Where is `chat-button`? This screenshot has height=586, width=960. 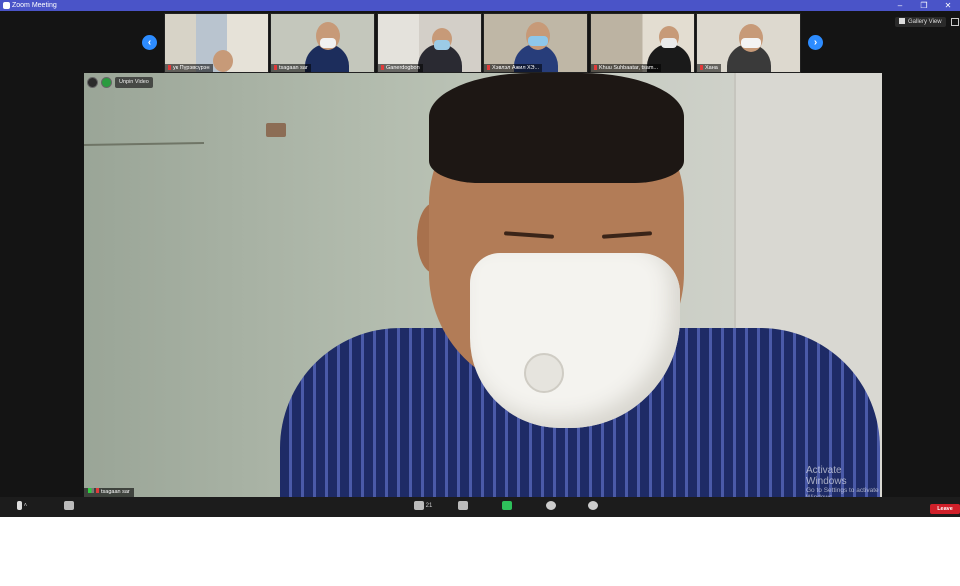 chat-button is located at coordinates (463, 507).